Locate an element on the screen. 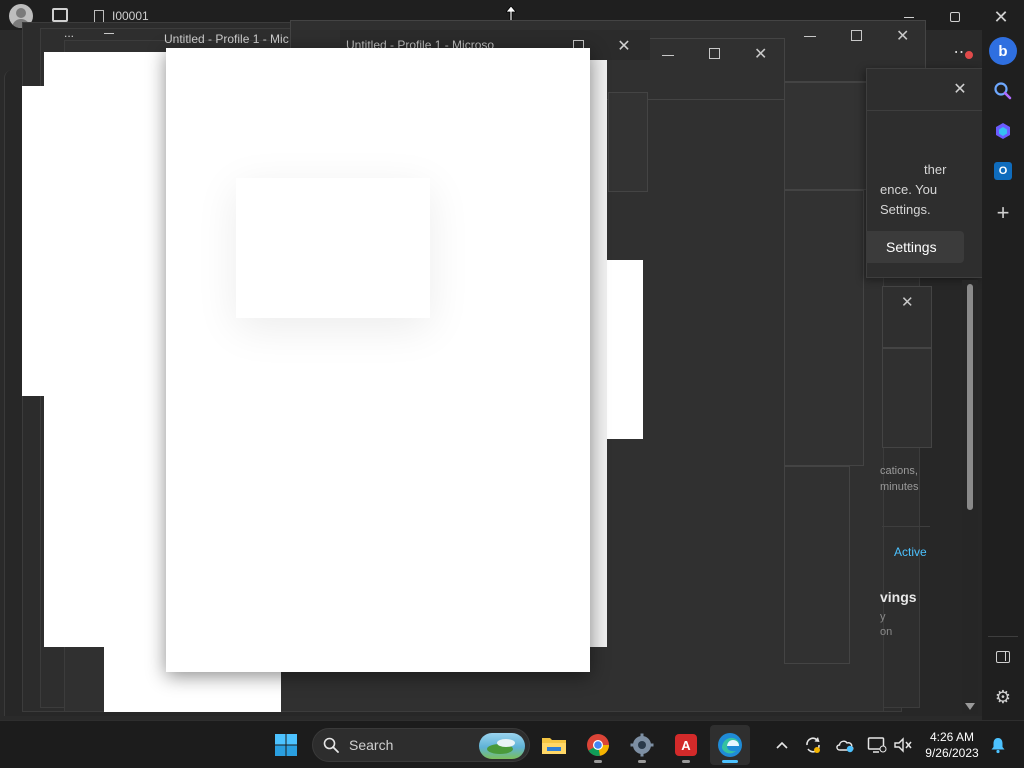 This screenshot has height=768, width=1024. ghost-window-5-maximize-icon is located at coordinates (714, 53).